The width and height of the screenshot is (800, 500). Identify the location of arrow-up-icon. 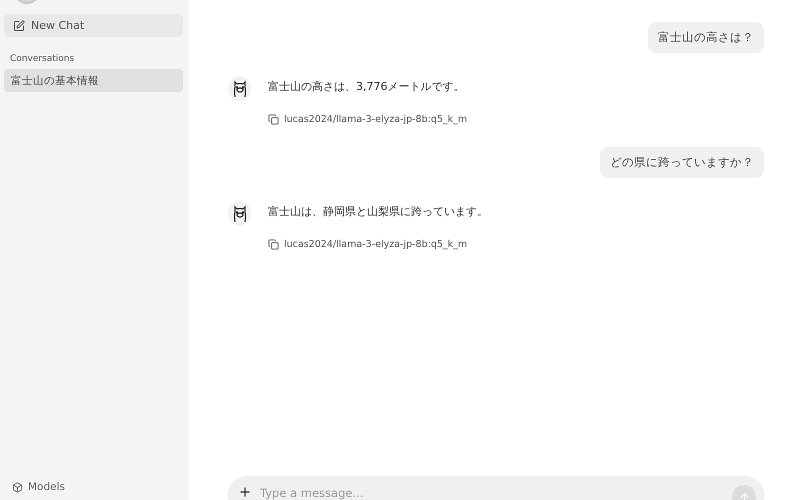
(744, 495).